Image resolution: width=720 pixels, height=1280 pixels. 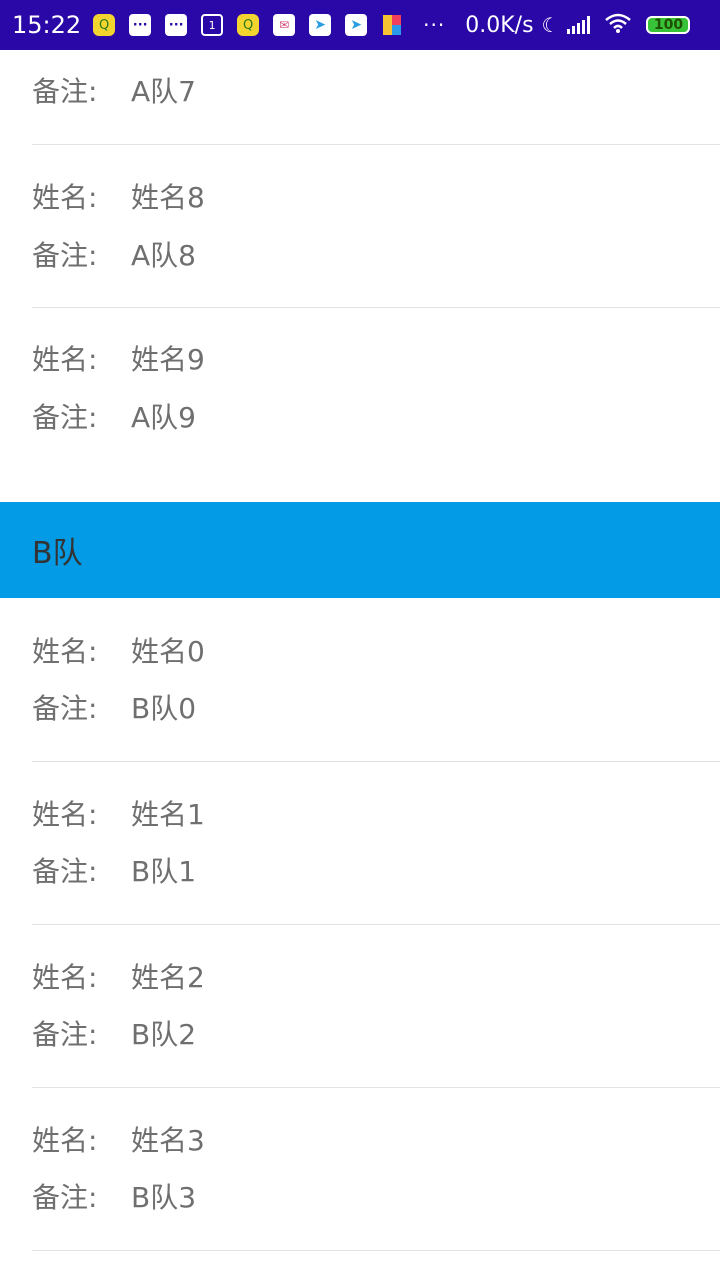 I want to click on list-item-name: 姓名: 姓名2, so click(x=118, y=978).